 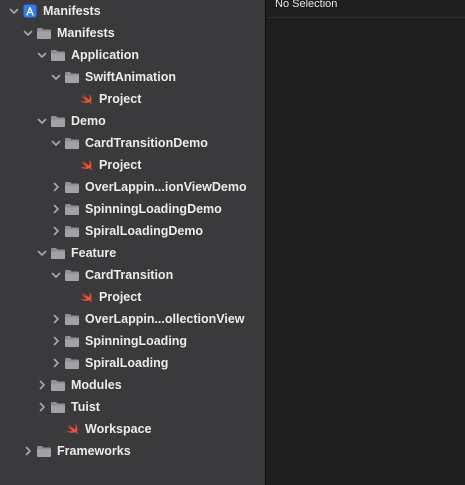 I want to click on navigator-item-label: CardTransitionDemo, so click(x=146, y=143).